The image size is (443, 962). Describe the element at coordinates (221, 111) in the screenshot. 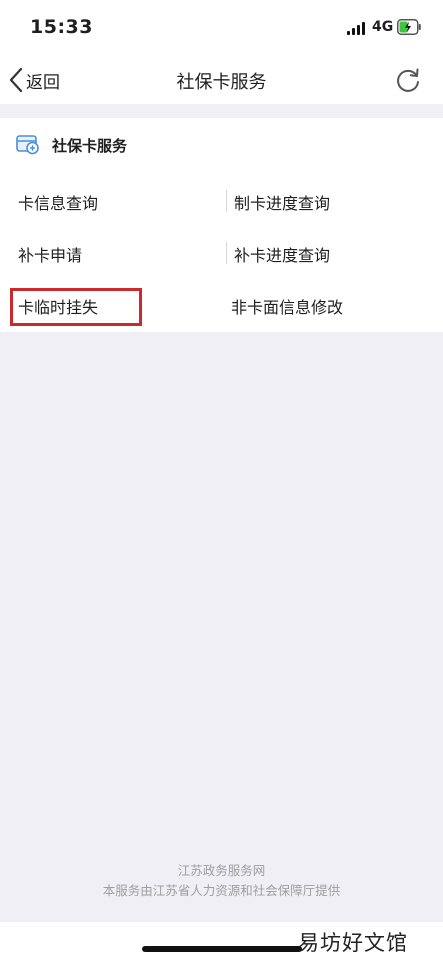

I see `section-separator` at that location.